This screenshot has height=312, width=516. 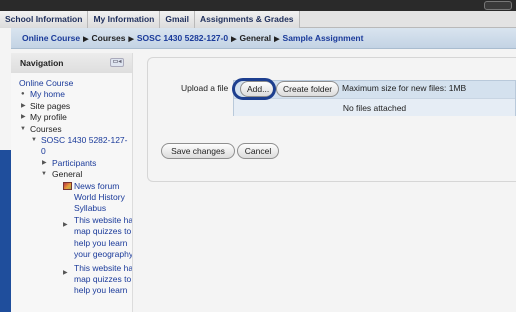 What do you see at coordinates (90, 208) in the screenshot?
I see `nav-item-label: Syllabus` at bounding box center [90, 208].